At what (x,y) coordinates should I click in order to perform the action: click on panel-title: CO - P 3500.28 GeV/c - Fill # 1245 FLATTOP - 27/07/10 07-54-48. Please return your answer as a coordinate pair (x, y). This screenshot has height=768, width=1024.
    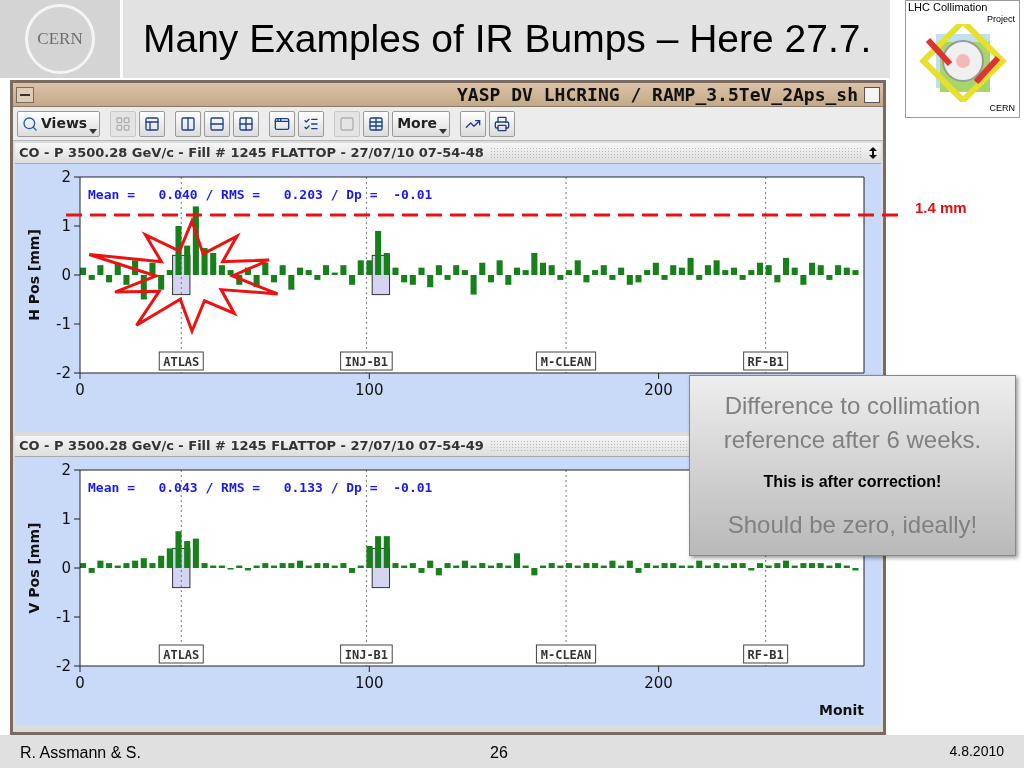
    Looking at the image, I should click on (251, 153).